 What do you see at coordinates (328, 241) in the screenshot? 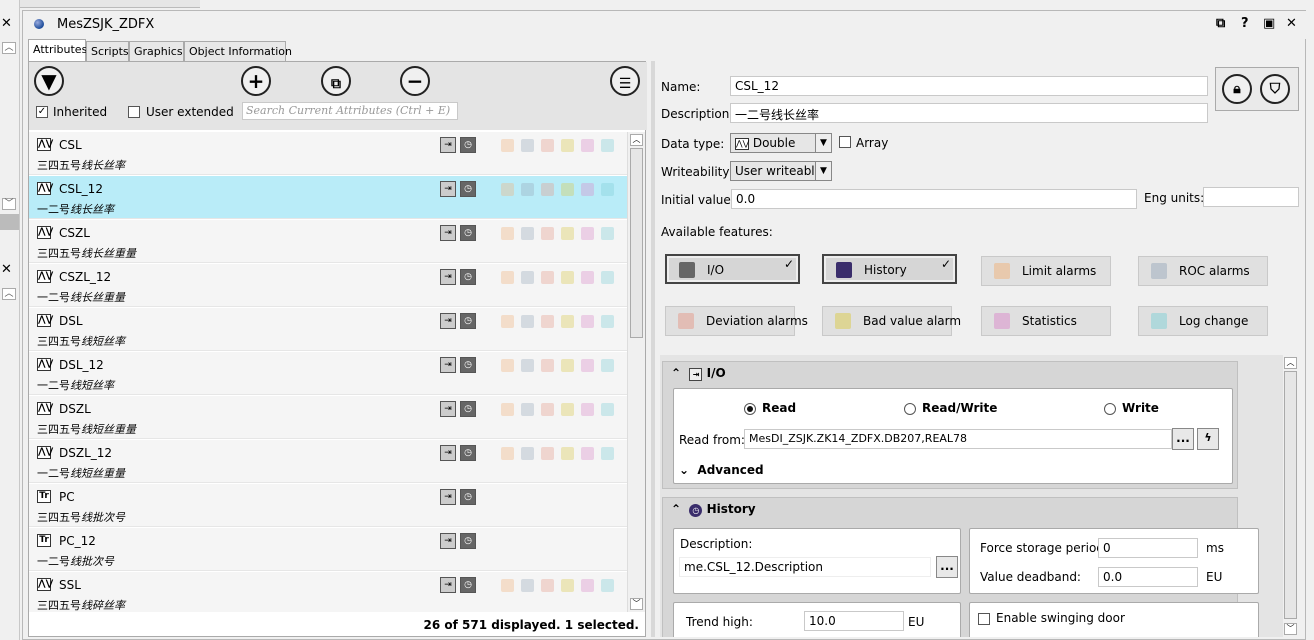
I see `attribute-row: ⋀⋁ CSZL 三四五号线长丝重量 ⇥ ◷` at bounding box center [328, 241].